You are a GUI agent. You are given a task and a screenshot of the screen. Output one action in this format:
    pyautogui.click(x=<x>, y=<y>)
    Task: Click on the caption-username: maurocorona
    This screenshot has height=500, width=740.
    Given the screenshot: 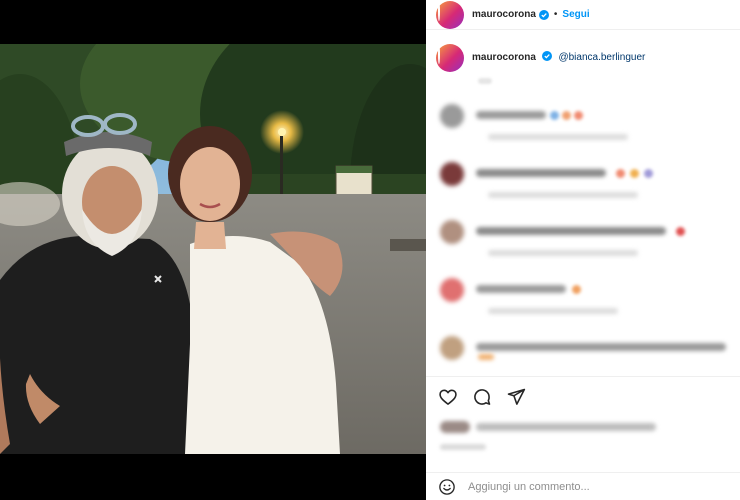 What is the action you would take?
    pyautogui.click(x=504, y=57)
    